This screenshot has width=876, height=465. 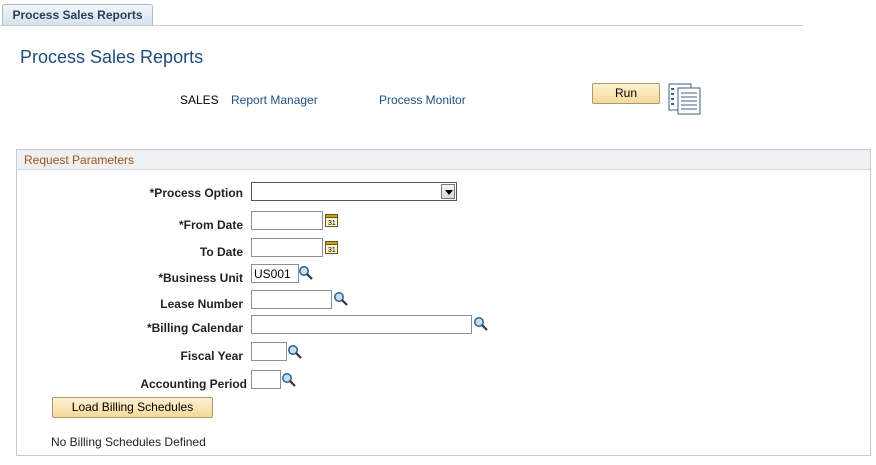 I want to click on business-unit-label: *Business Unit, so click(x=200, y=278).